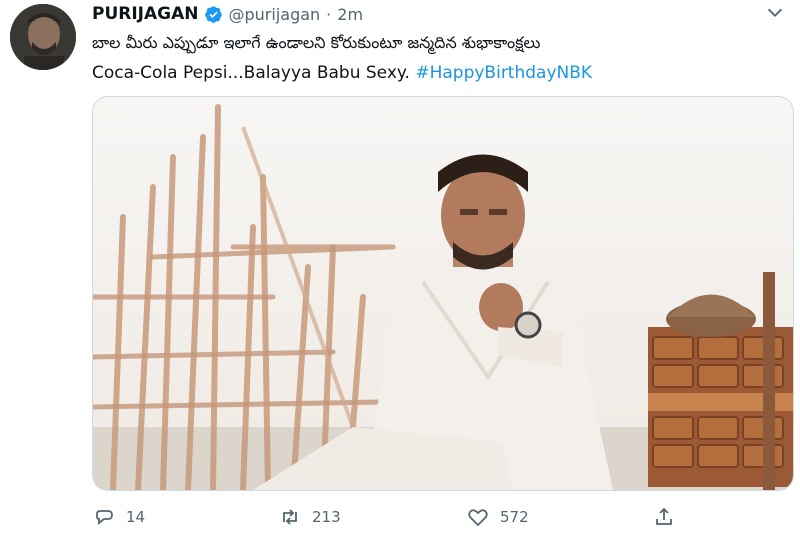 The image size is (800, 543). Describe the element at coordinates (309, 517) in the screenshot. I see `retweet-action: 213` at that location.